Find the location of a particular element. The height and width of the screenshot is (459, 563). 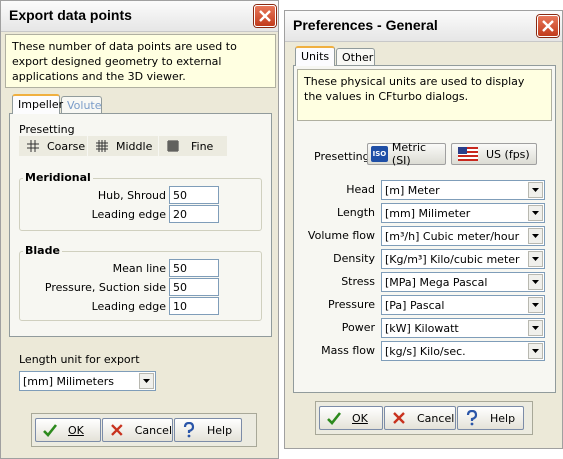

unit-select-density: [Kg/m³] Kilo/cubic meter is located at coordinates (463, 259).